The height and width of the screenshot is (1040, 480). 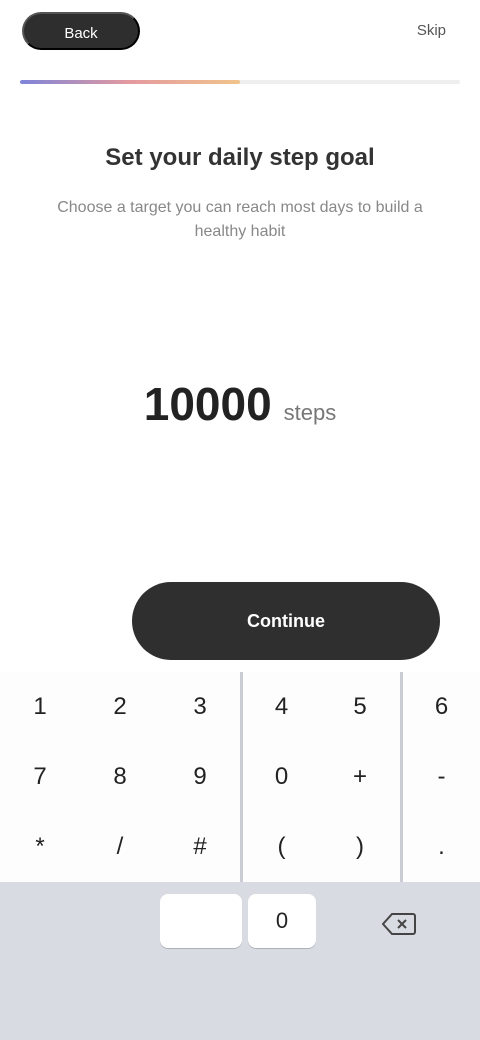 I want to click on key-2-0: *, so click(x=40, y=847).